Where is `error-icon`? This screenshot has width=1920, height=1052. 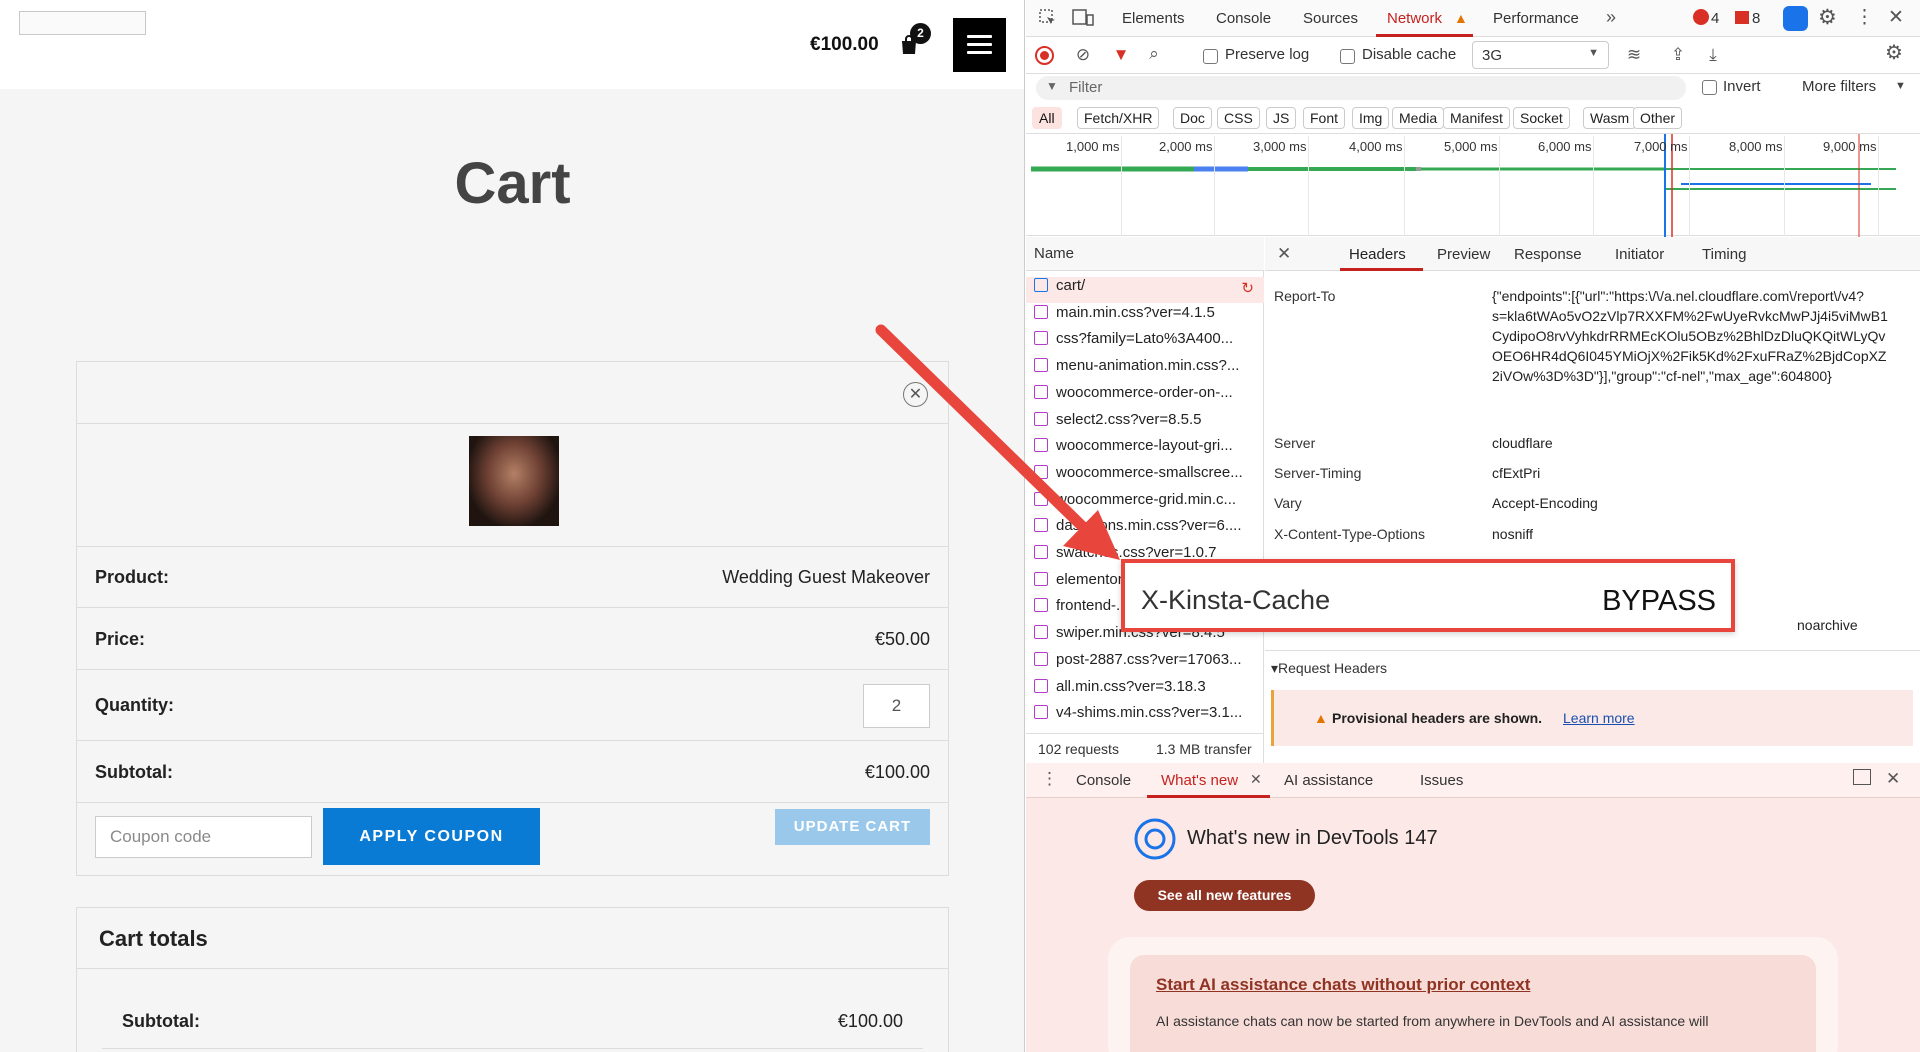
error-icon is located at coordinates (1701, 17).